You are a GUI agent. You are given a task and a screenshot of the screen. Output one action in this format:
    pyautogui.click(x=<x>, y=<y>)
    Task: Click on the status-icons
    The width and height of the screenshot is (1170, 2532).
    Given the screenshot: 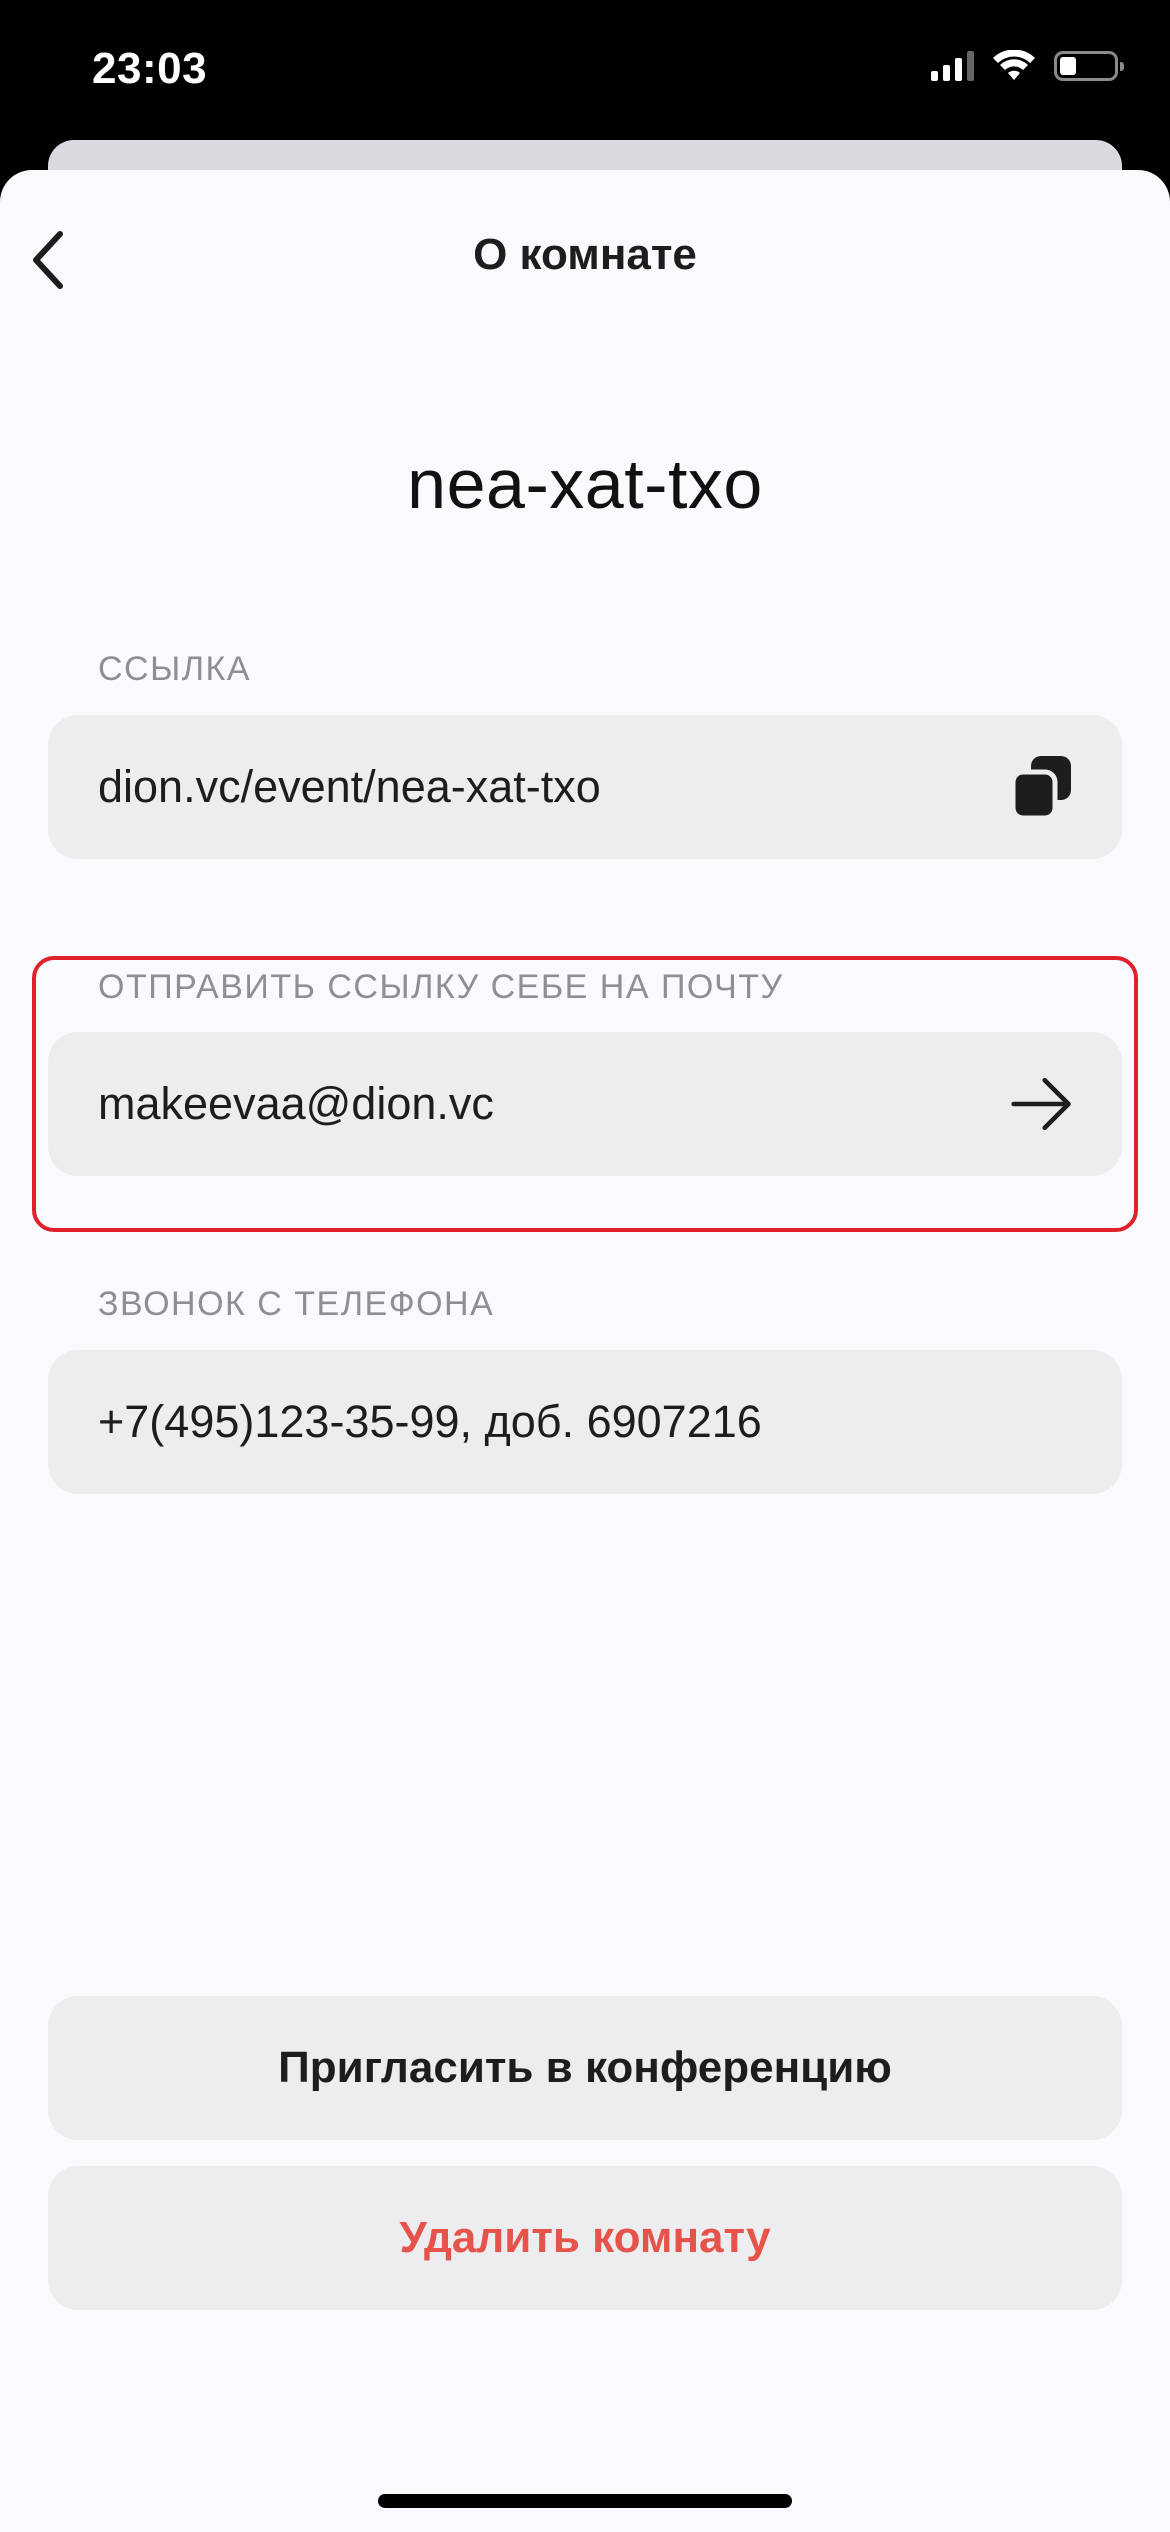 What is the action you would take?
    pyautogui.click(x=1027, y=66)
    